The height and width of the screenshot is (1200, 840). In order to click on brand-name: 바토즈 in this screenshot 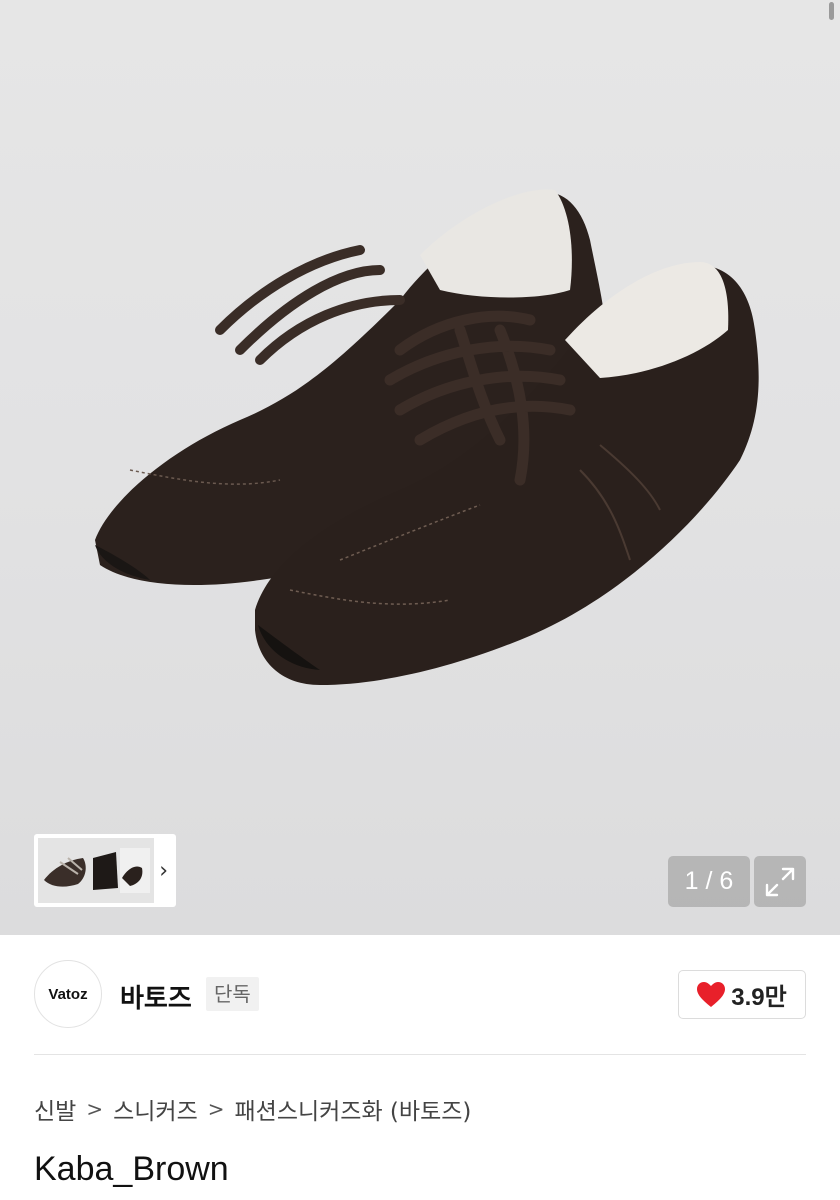, I will do `click(156, 996)`.